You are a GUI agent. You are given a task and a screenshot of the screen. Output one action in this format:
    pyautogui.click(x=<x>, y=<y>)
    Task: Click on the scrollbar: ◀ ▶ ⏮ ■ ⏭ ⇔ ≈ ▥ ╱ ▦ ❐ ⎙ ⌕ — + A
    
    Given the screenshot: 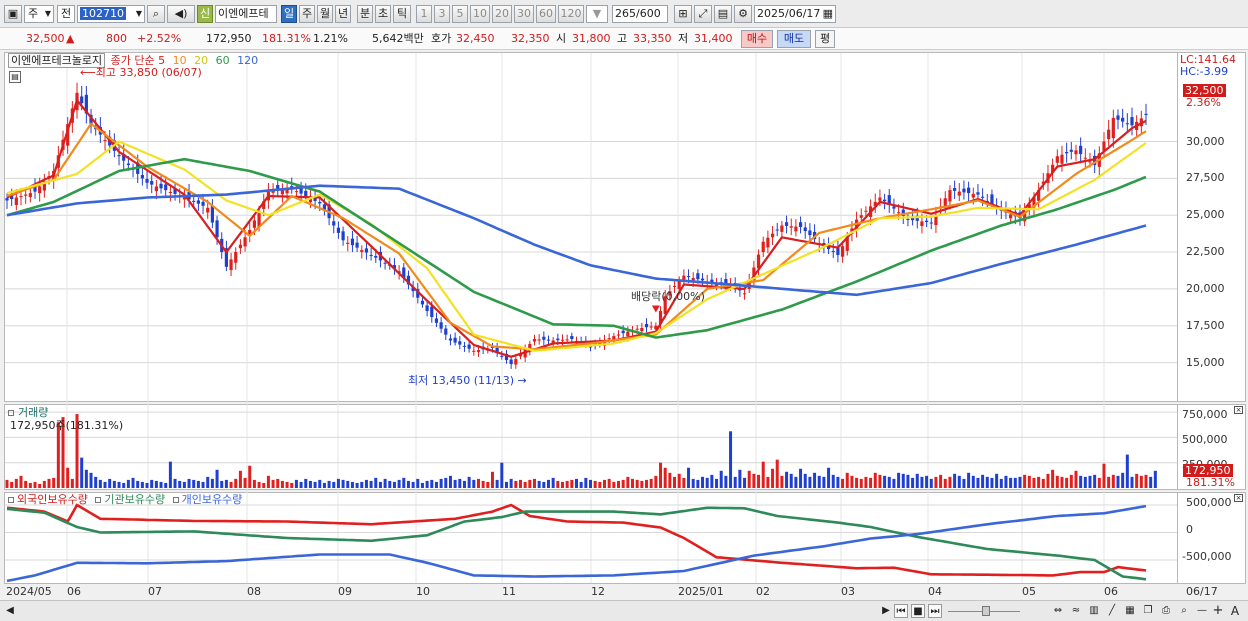 What is the action you would take?
    pyautogui.click(x=624, y=610)
    